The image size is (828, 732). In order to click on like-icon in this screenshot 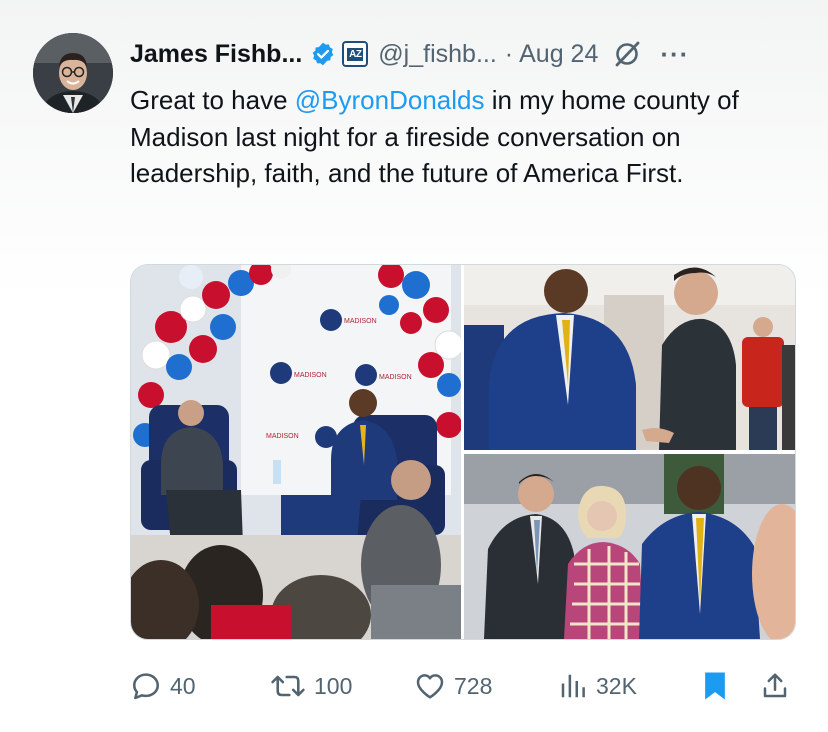, I will do `click(430, 686)`.